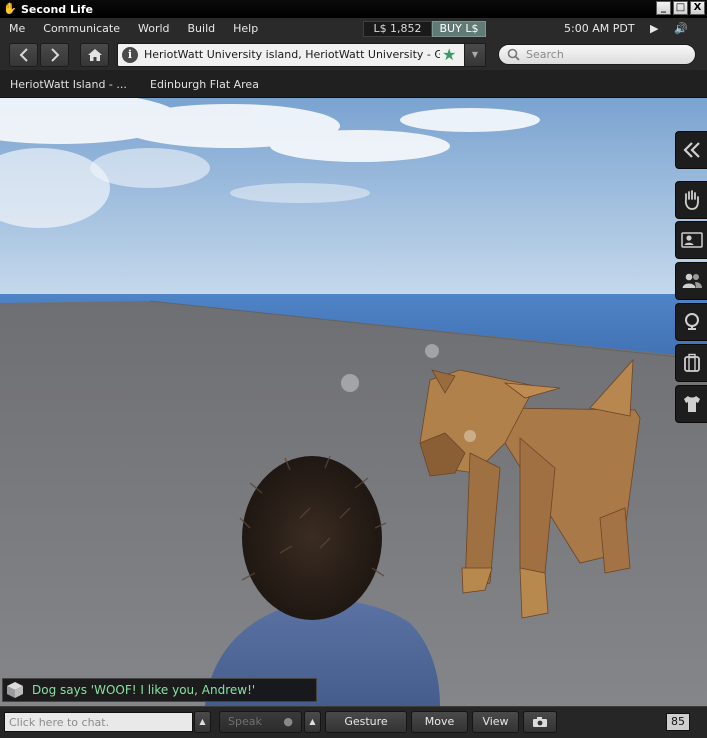 The image size is (707, 738). I want to click on menu-world: World, so click(154, 29).